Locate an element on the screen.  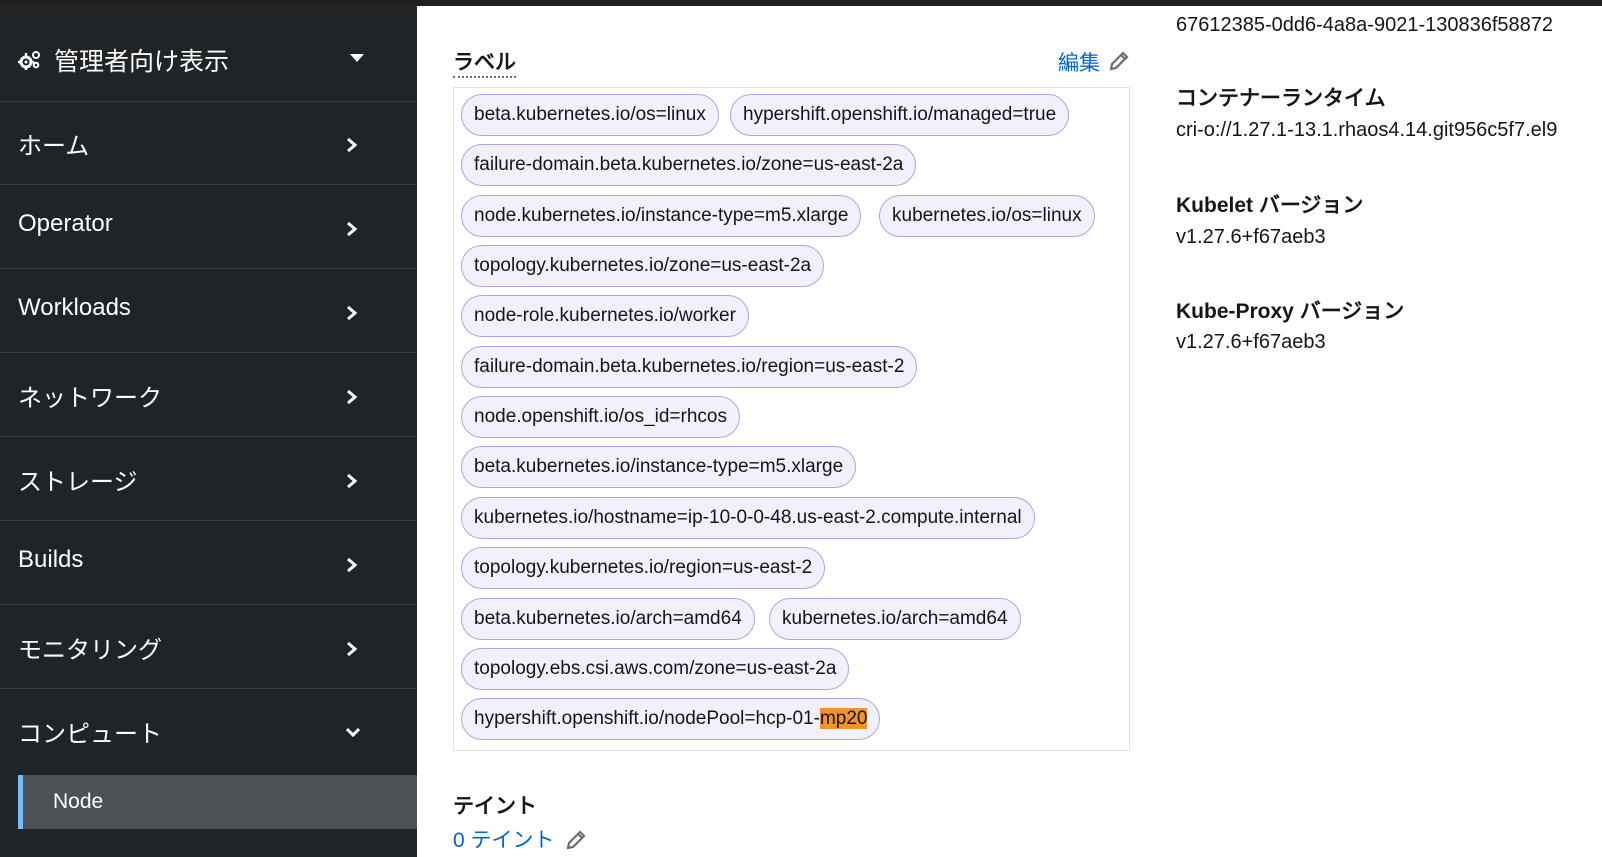
label-chip: hypershift.openshift.io/managed=true is located at coordinates (900, 115).